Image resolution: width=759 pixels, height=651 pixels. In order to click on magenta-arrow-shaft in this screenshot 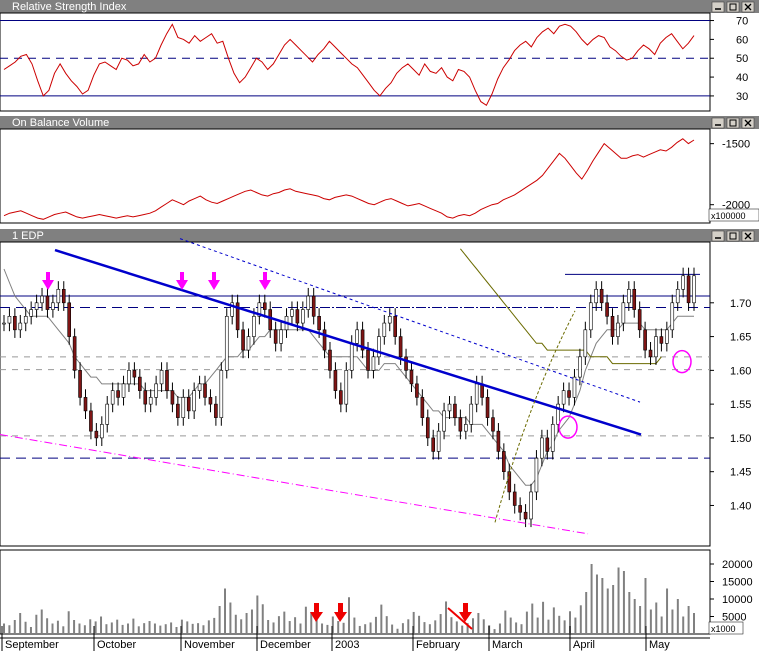, I will do `click(48, 276)`.